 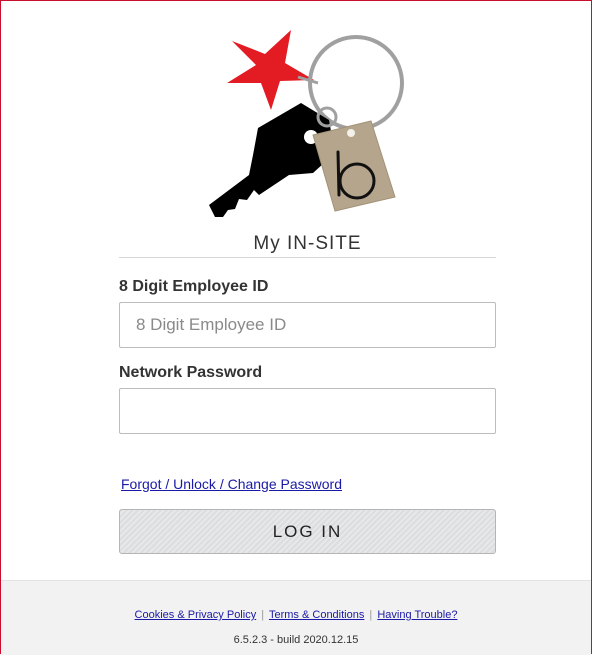 I want to click on forgot-password-link: Forgot / Unlock / Change Password, so click(x=231, y=484).